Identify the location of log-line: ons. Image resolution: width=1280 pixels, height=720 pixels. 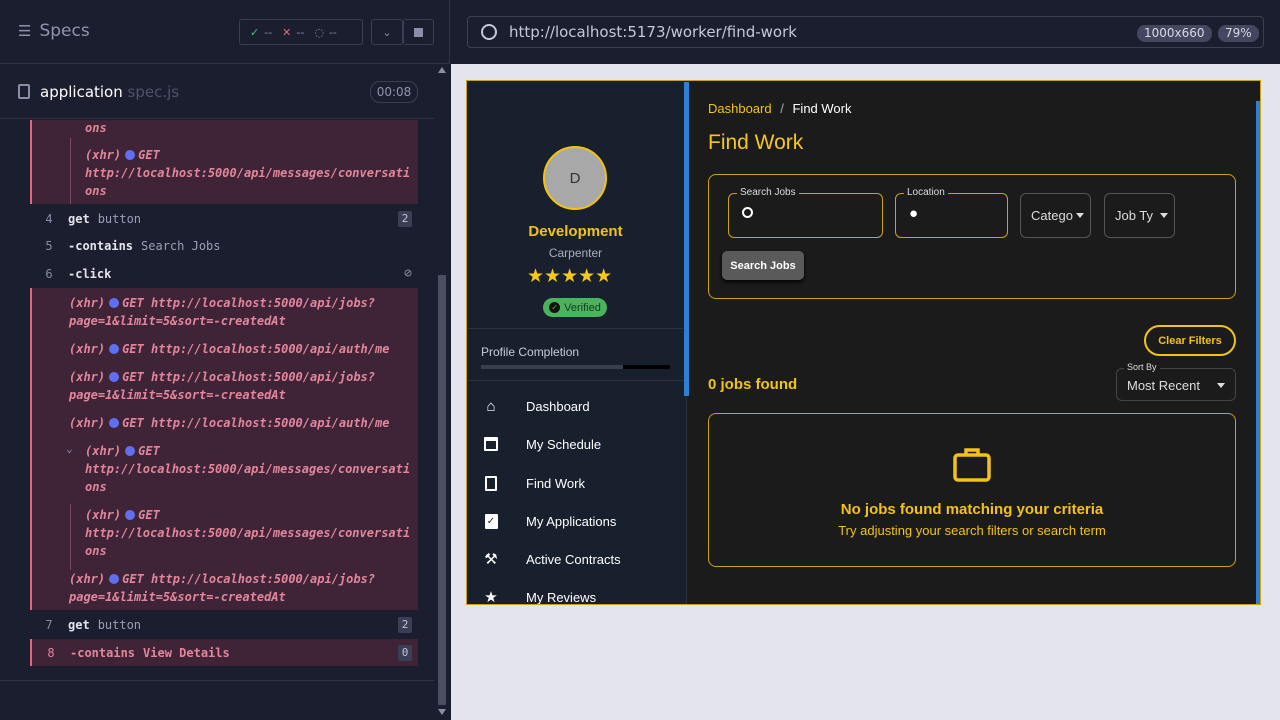
(96, 128).